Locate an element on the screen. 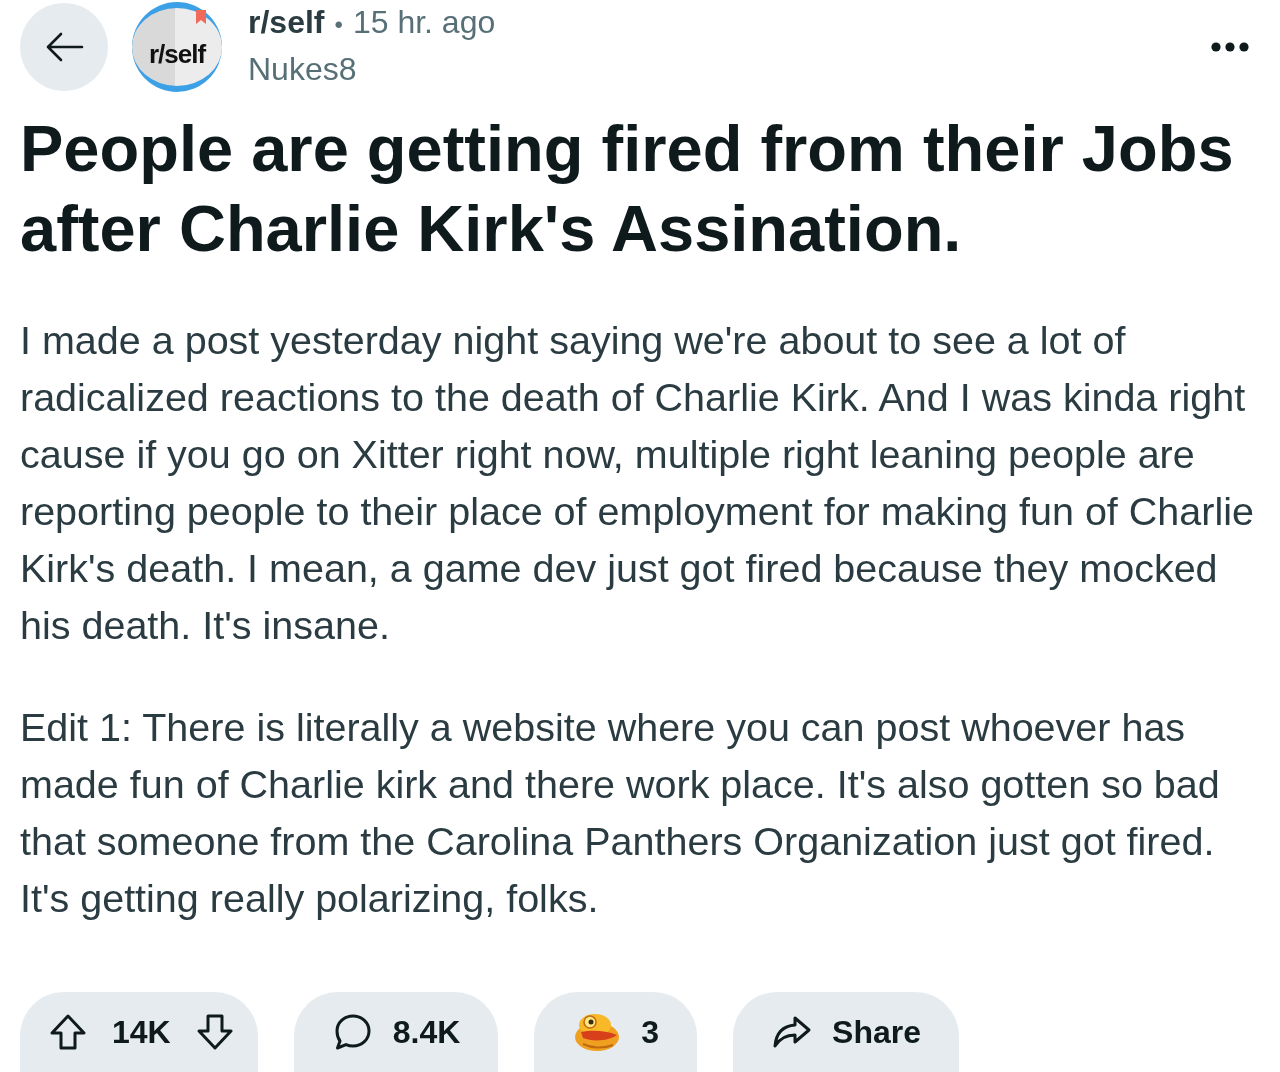  flag-icon is located at coordinates (201, 17).